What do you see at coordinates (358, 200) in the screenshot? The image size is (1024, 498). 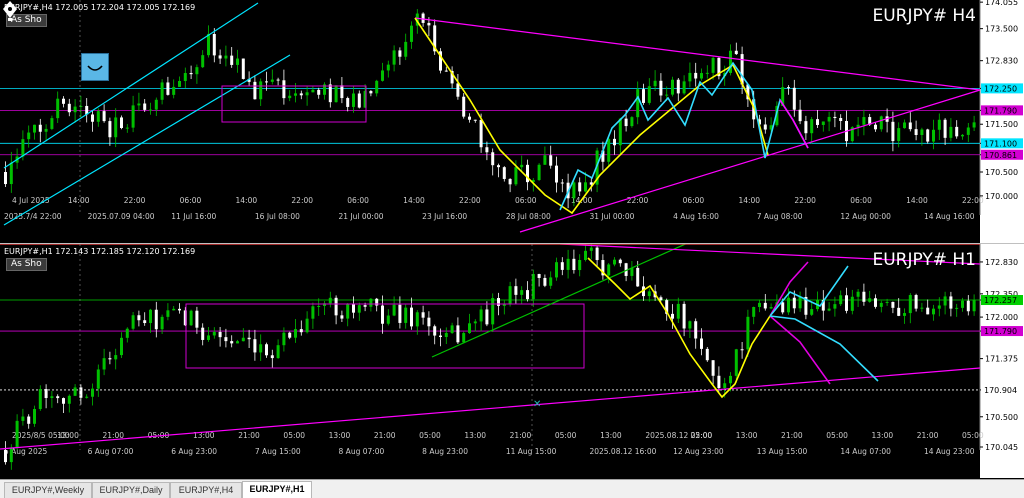 I see `intraday-time-label: 06:00` at bounding box center [358, 200].